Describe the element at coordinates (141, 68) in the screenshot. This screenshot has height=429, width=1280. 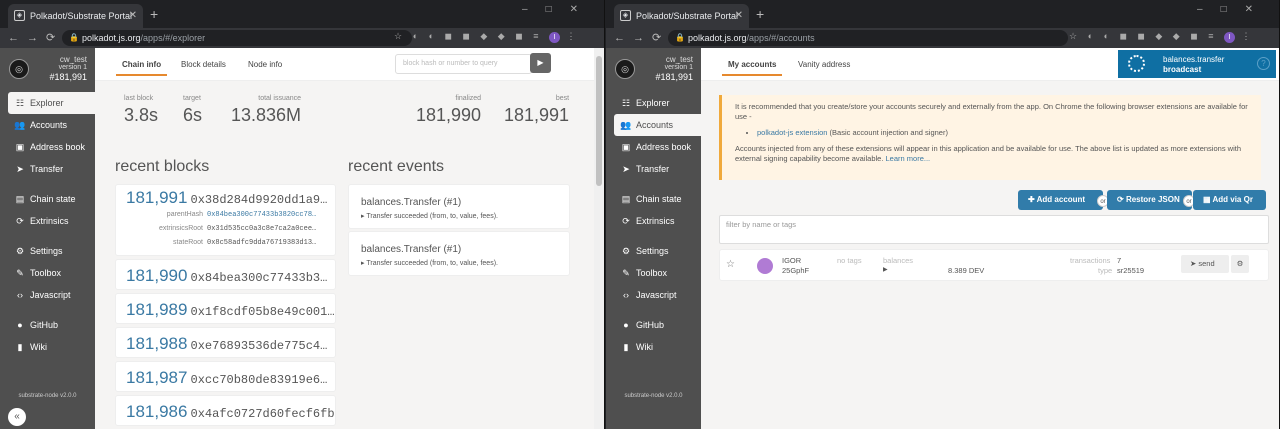
I see `tab-chain-info: Chain info` at that location.